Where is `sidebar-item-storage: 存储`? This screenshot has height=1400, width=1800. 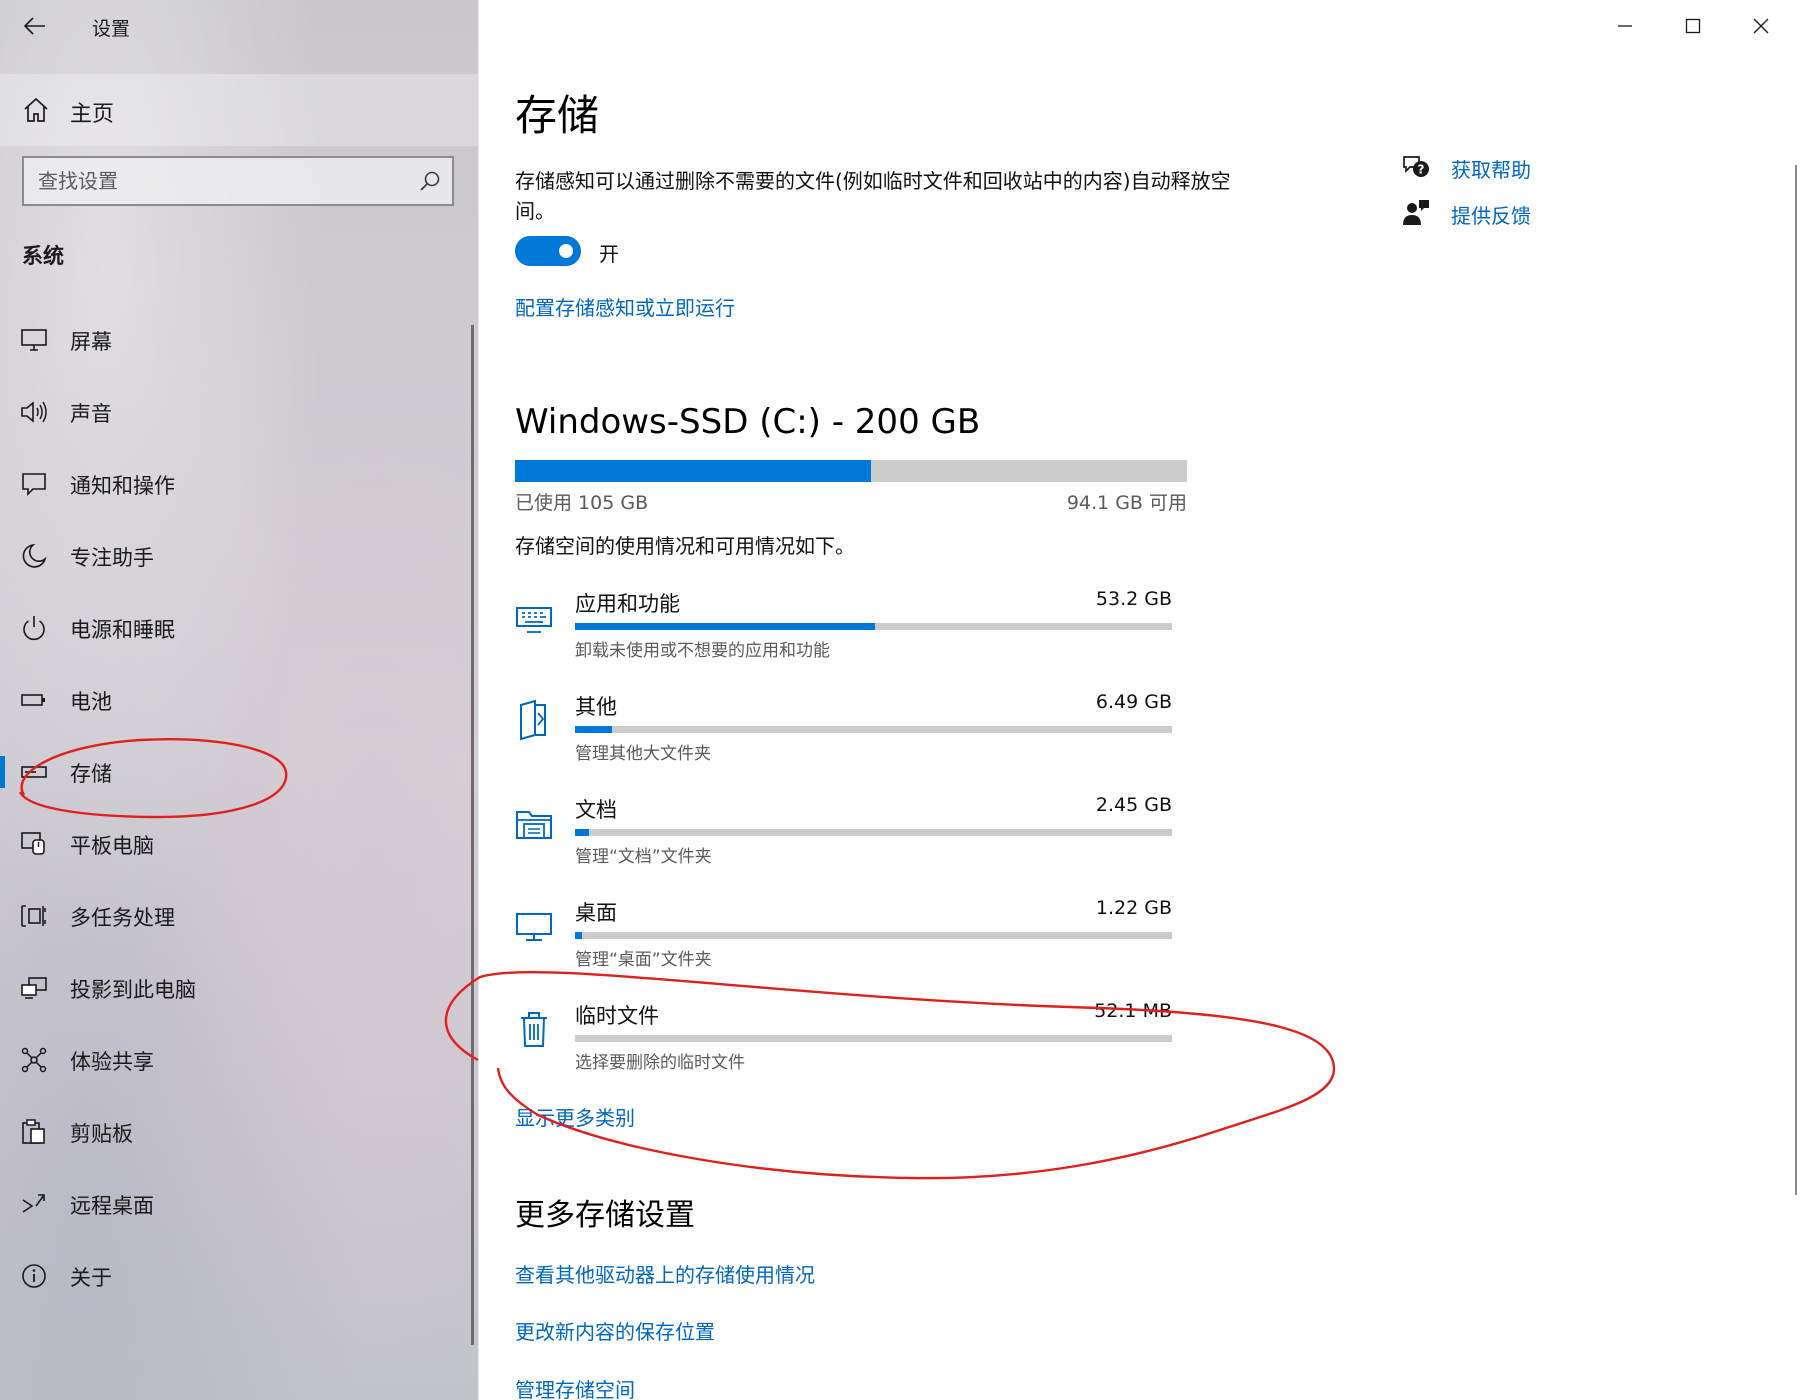
sidebar-item-storage: 存储 is located at coordinates (235, 772).